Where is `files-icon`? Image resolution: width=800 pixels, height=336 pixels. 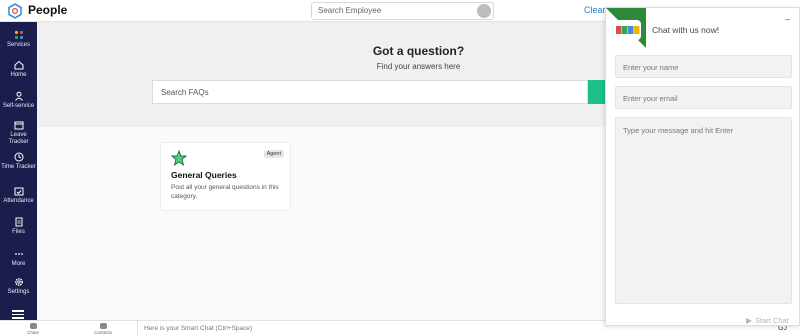 files-icon is located at coordinates (18, 222).